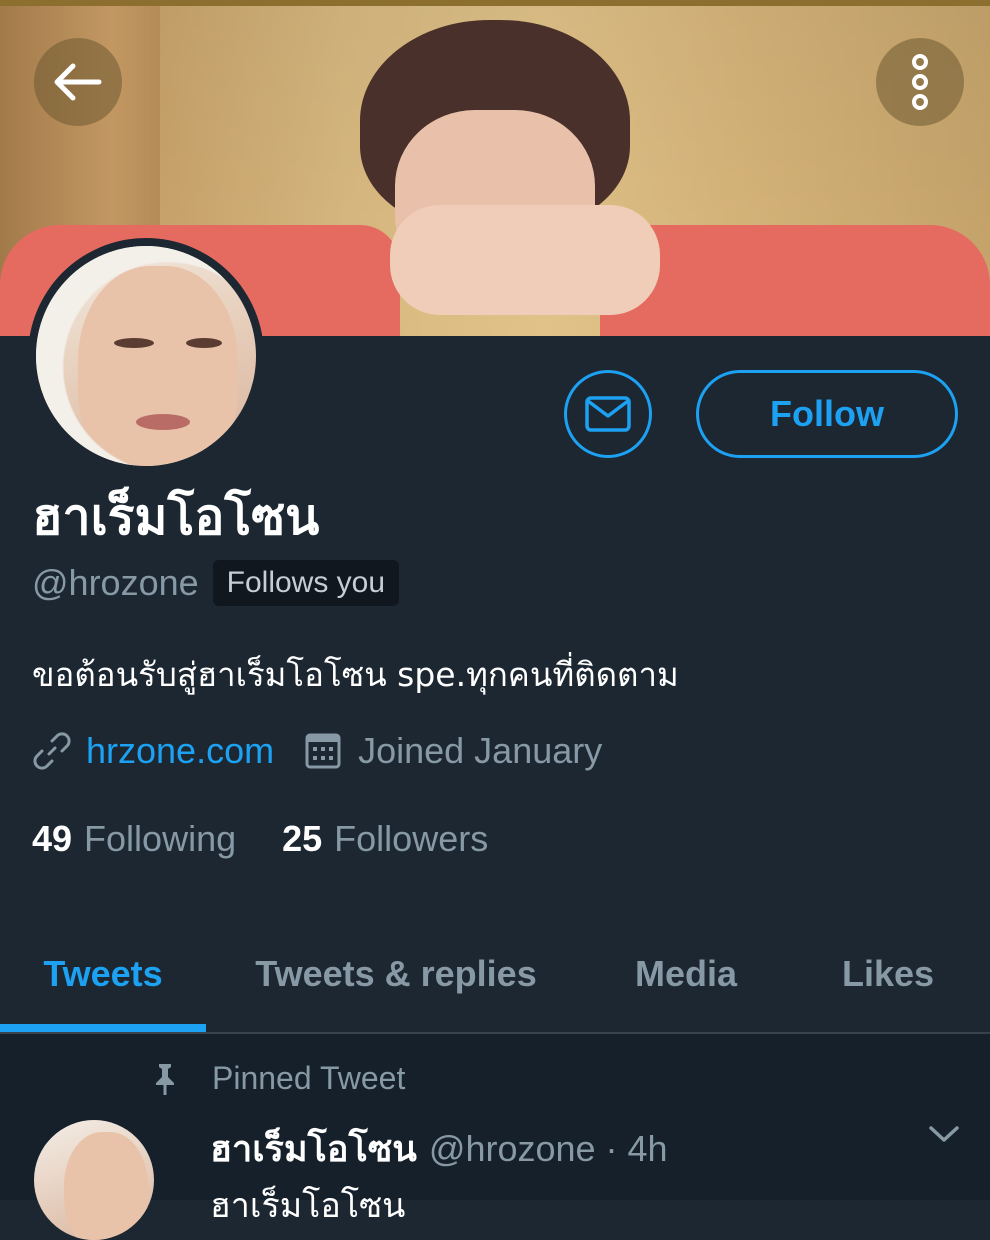 The image size is (990, 1240). I want to click on follows-you-badge: Follows you, so click(306, 583).